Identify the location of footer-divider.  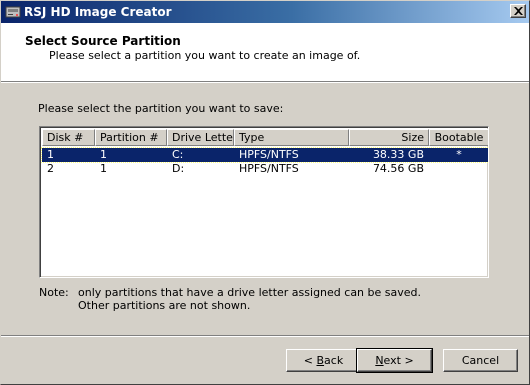
(265, 336).